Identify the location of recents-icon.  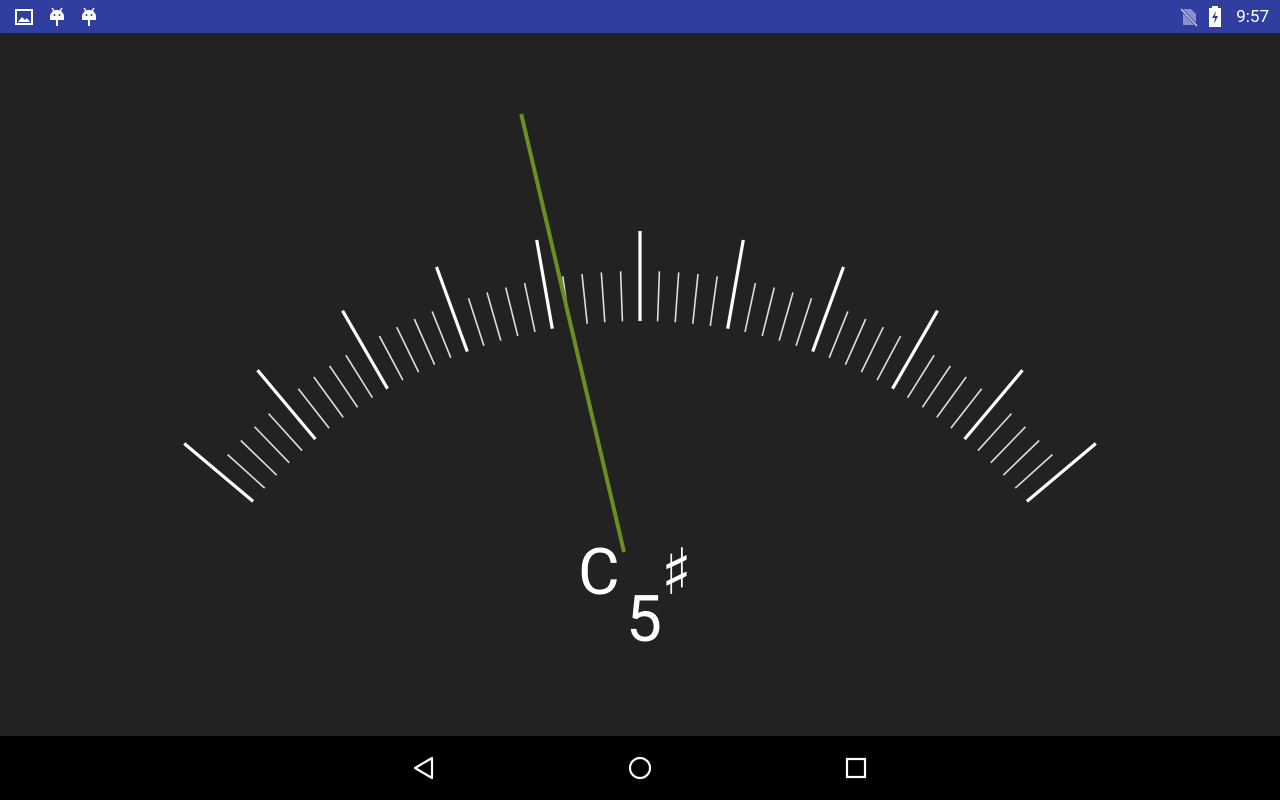
(856, 768).